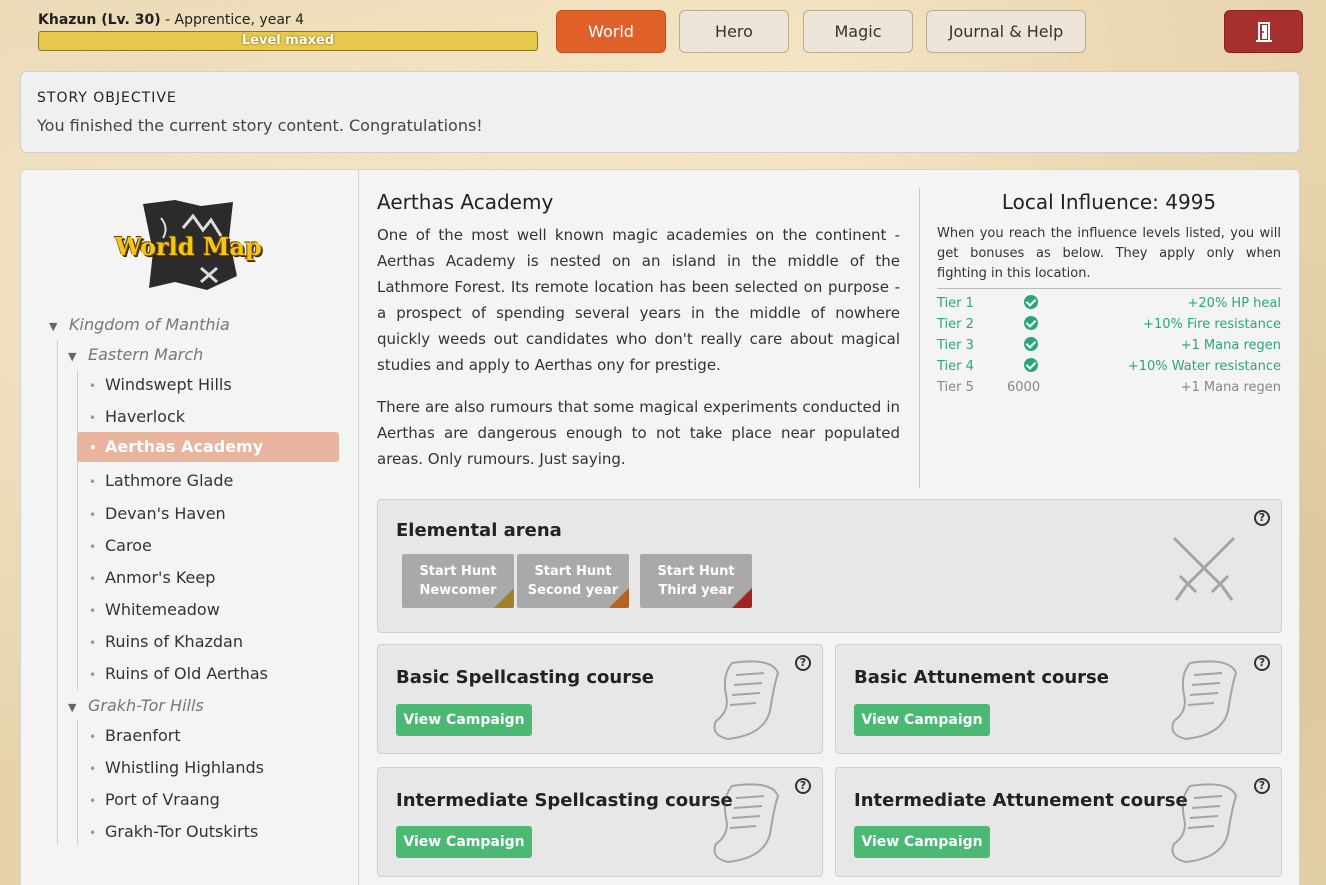  What do you see at coordinates (178, 673) in the screenshot?
I see `tree-item-ruins-of-old-aerthas: • Ruins of Old Aerthas` at bounding box center [178, 673].